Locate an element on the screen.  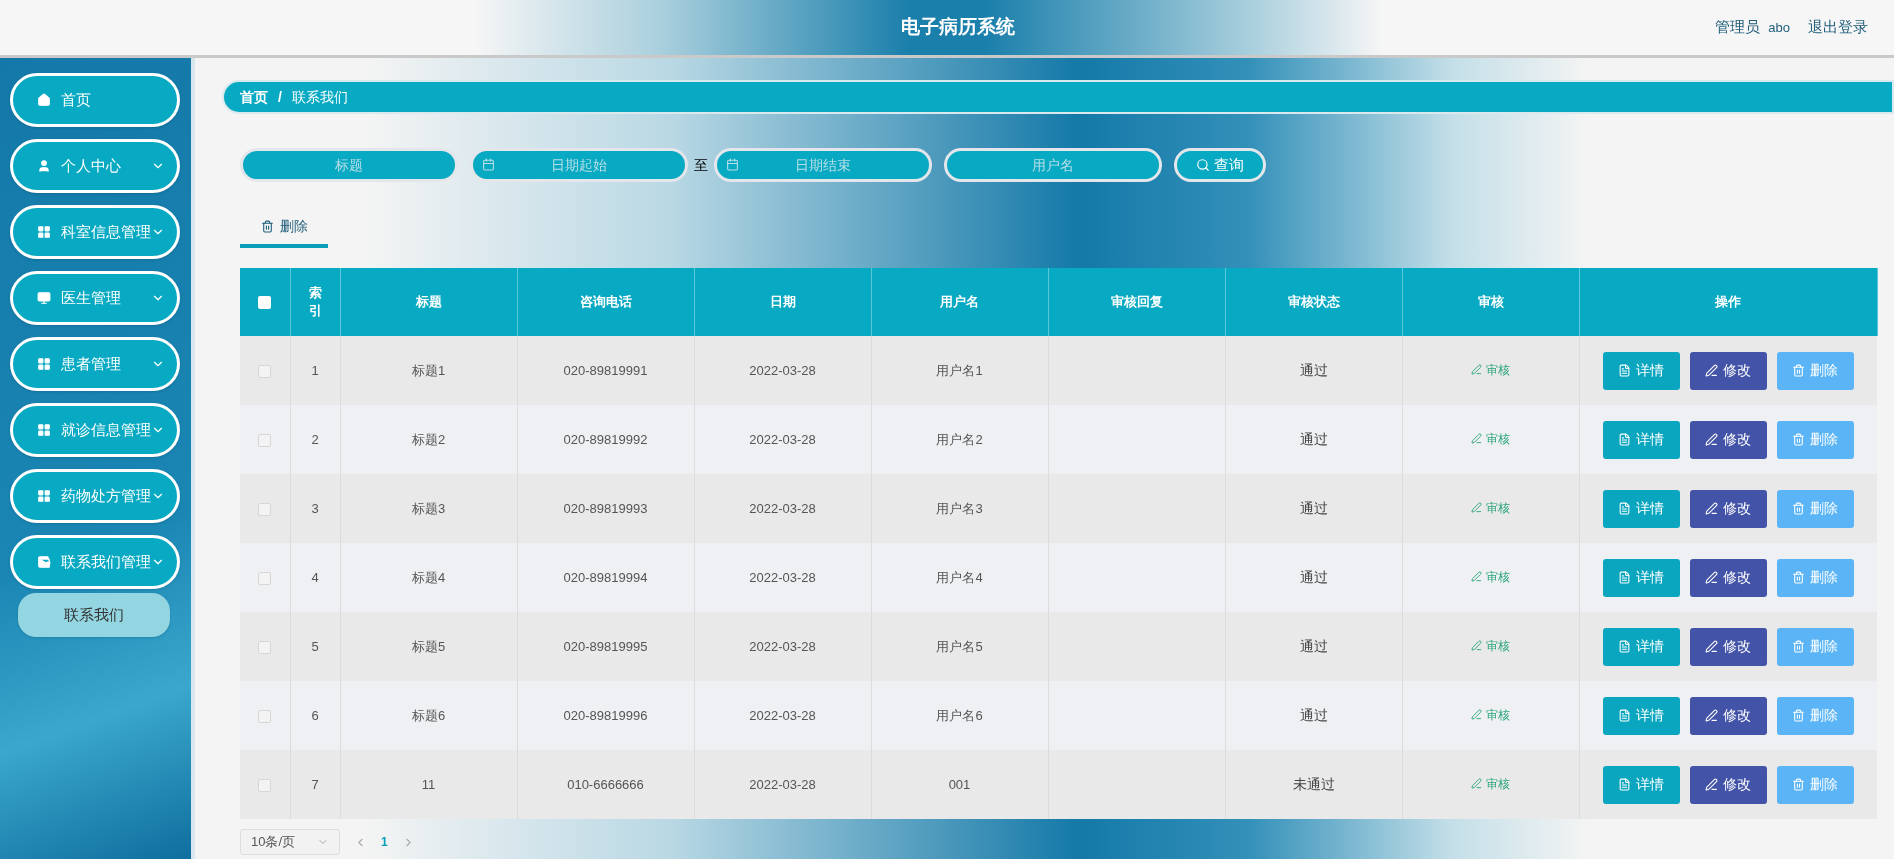
table-cell: 用户名3 is located at coordinates (959, 508).